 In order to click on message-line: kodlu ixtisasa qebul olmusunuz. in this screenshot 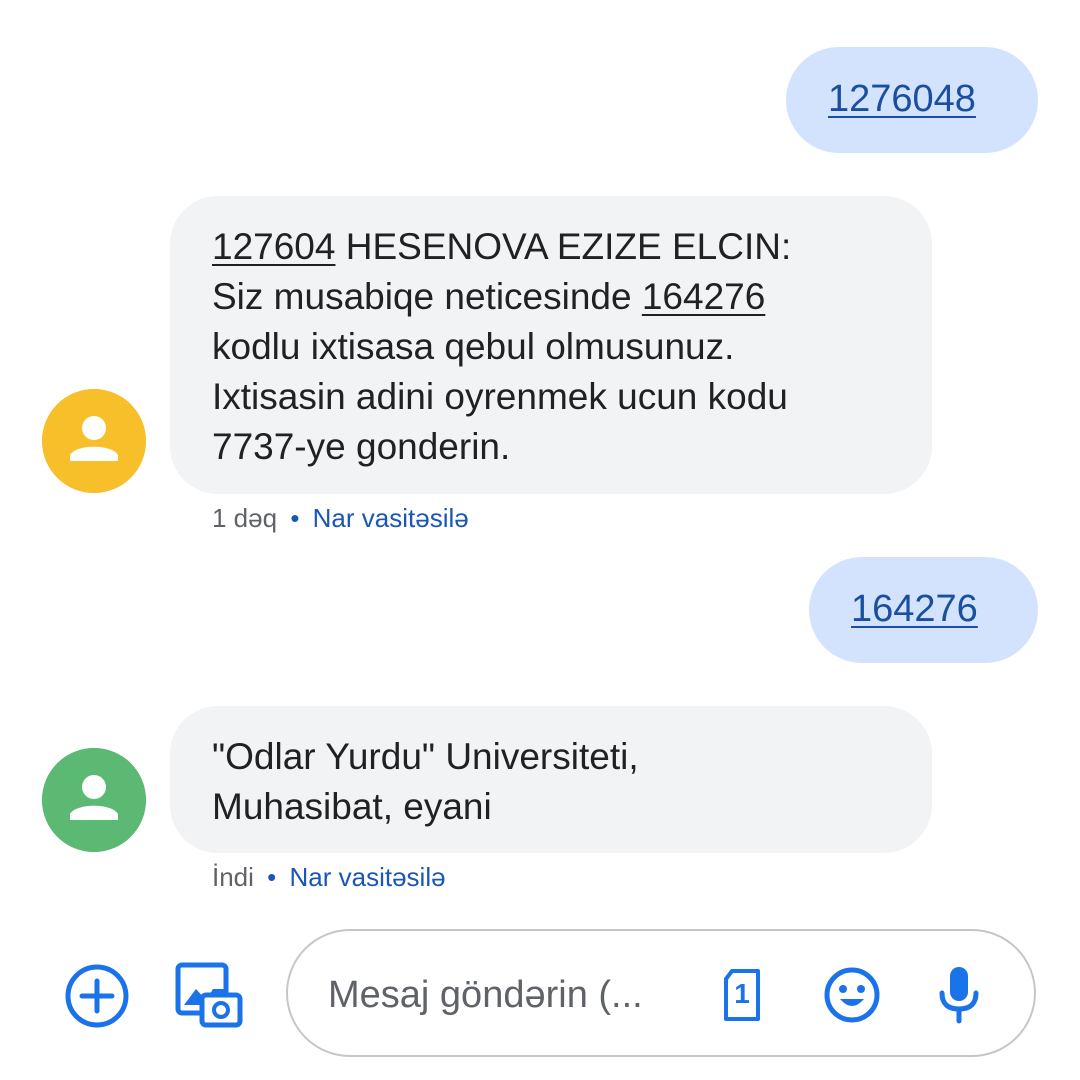, I will do `click(473, 346)`.